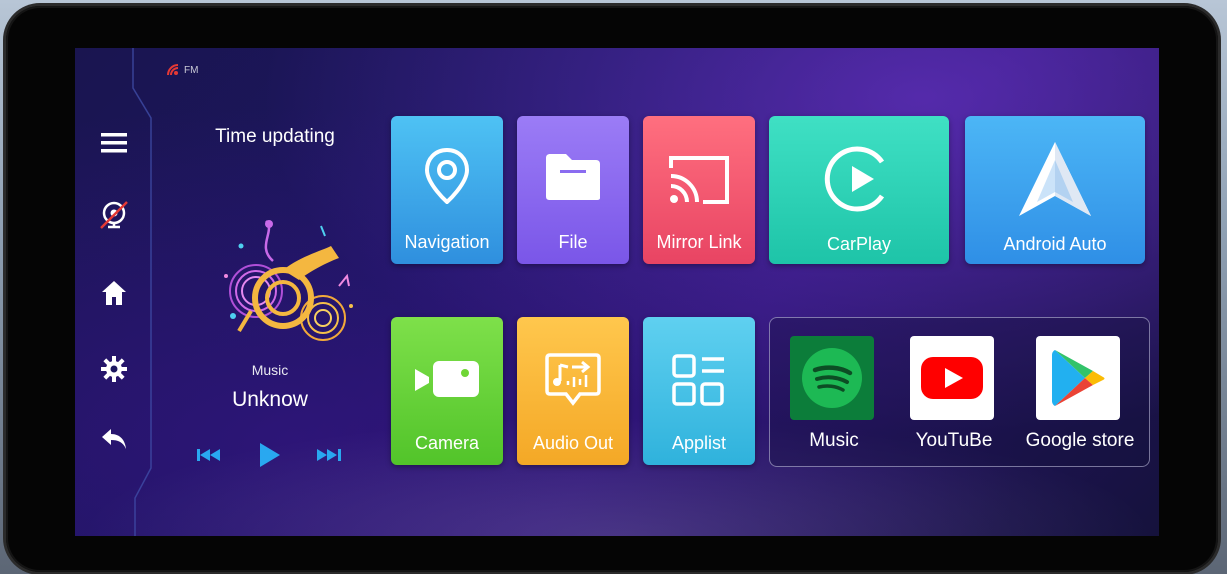 The width and height of the screenshot is (1227, 574). I want to click on music-source-label: Music, so click(270, 370).